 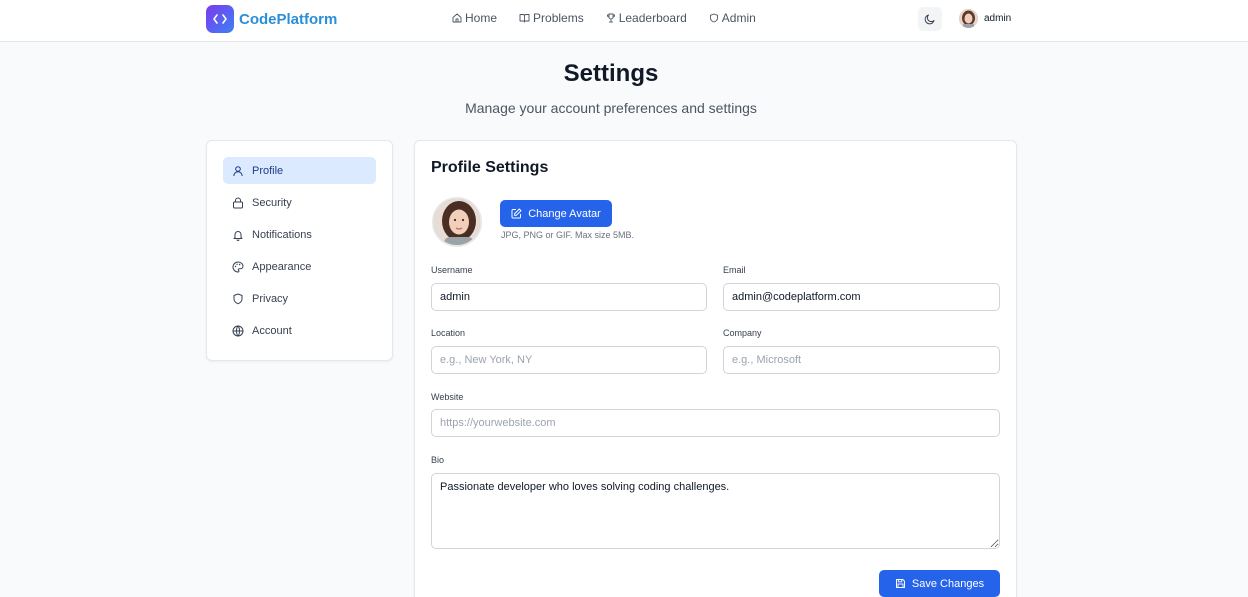 What do you see at coordinates (238, 266) in the screenshot?
I see `palette-icon` at bounding box center [238, 266].